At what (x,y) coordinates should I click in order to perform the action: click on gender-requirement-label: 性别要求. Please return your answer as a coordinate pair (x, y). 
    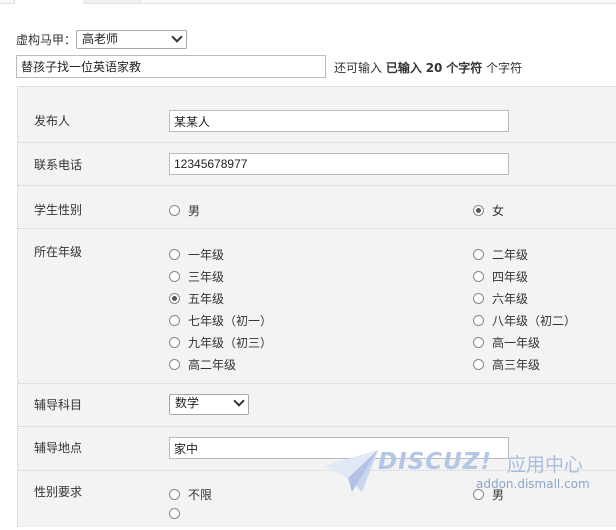
    Looking at the image, I should click on (58, 492).